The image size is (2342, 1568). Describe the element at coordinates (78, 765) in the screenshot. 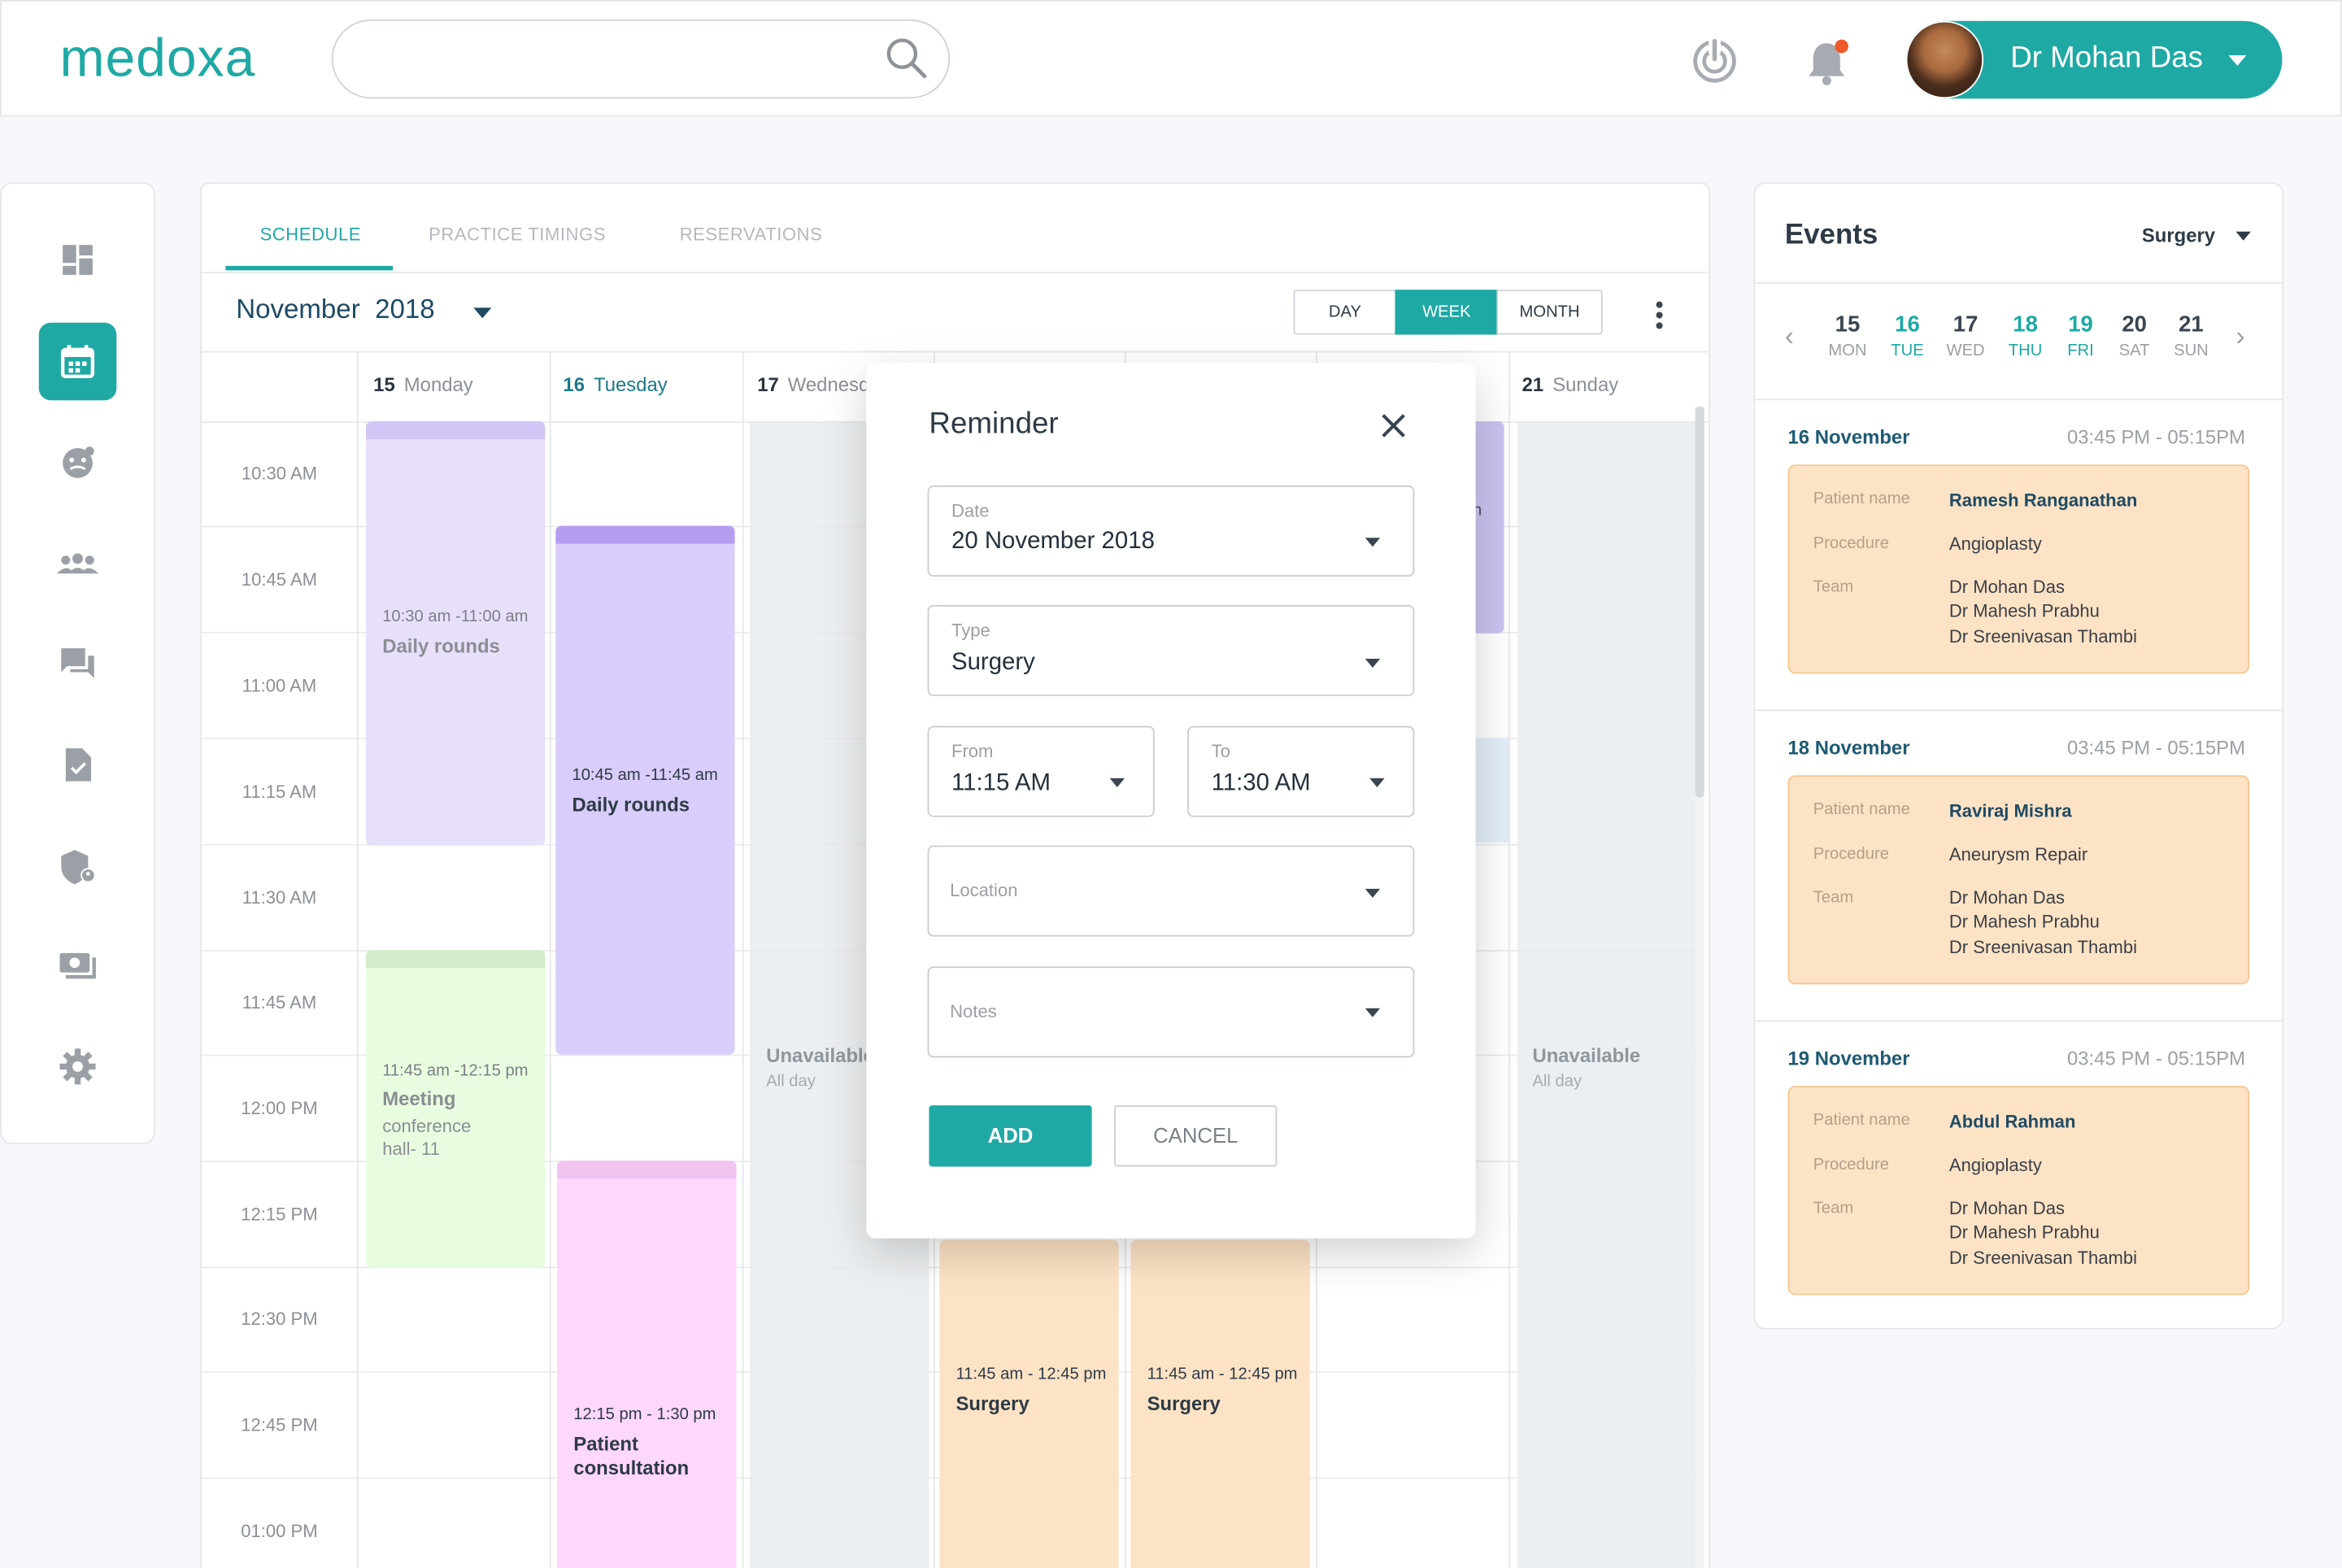

I see `document-check-icon` at that location.